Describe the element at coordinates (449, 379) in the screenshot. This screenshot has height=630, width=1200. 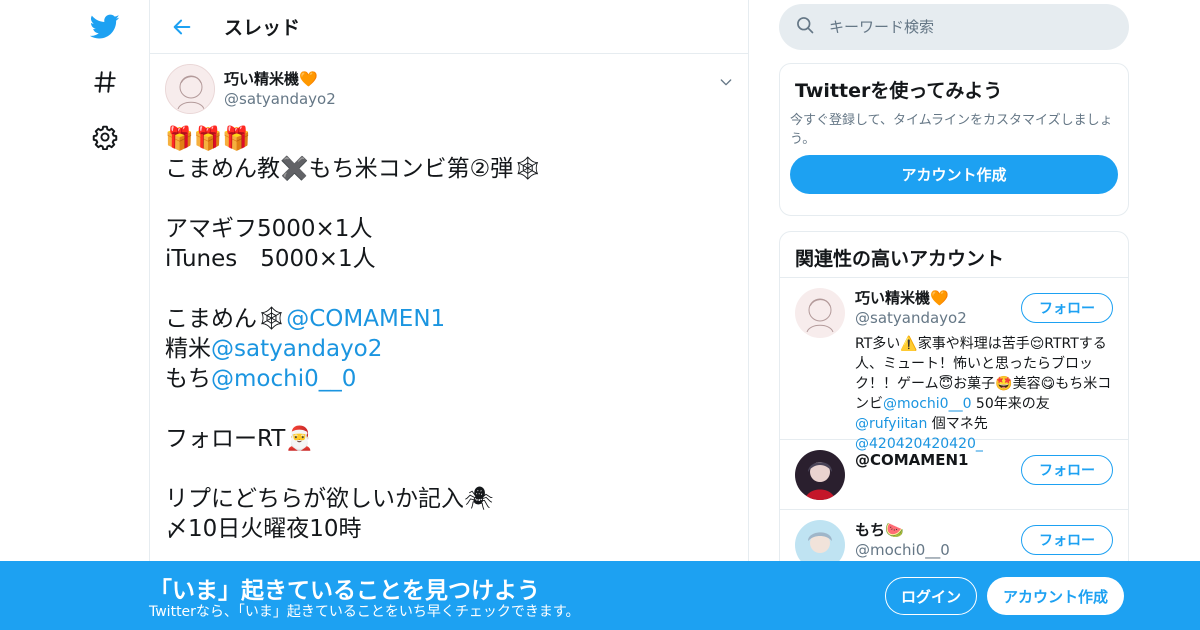
I see `tweet-line: もち@mochi0__0` at that location.